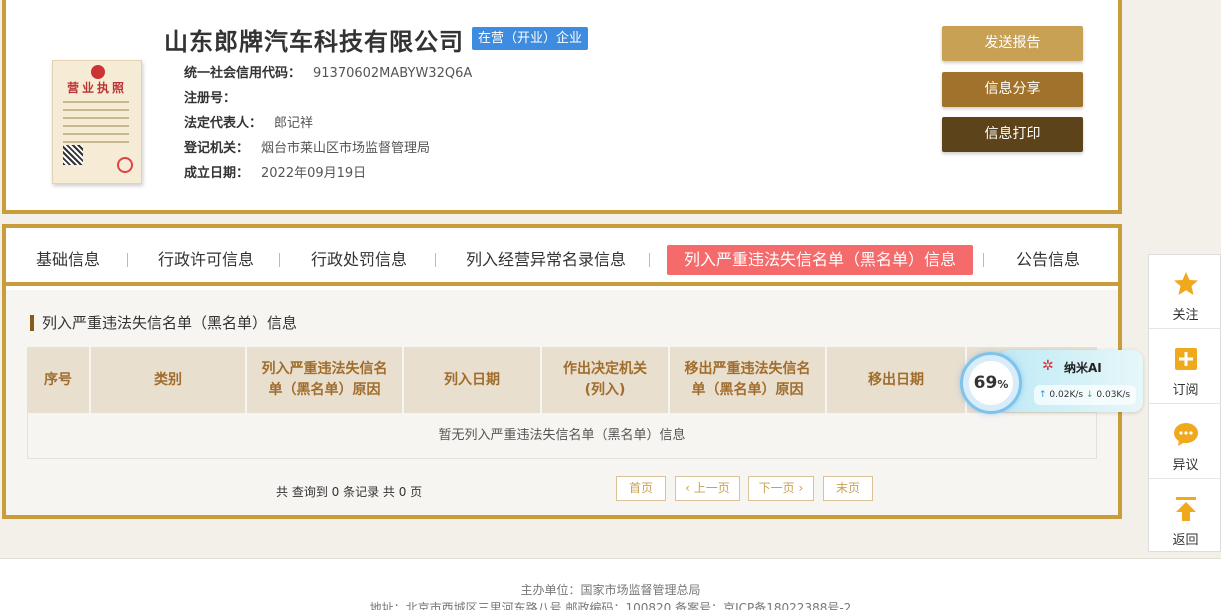  I want to click on chevron-right-icon: ›, so click(799, 488).